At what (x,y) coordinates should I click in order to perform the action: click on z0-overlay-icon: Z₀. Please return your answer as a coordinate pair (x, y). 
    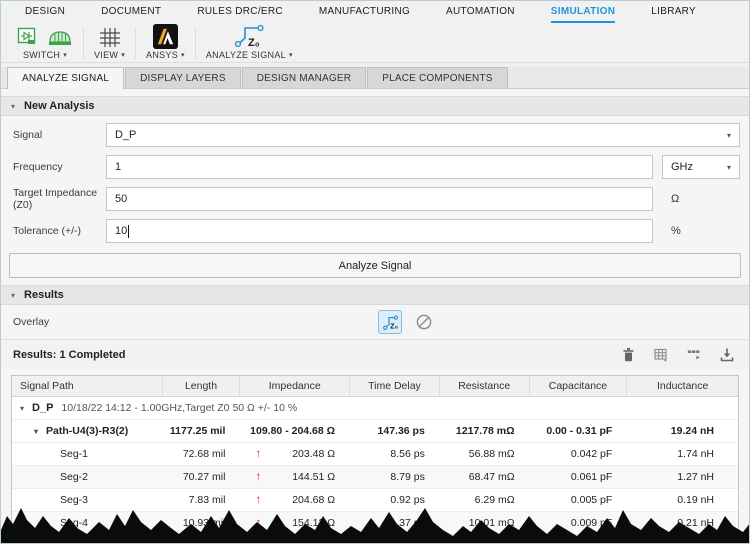
    Looking at the image, I should click on (390, 322).